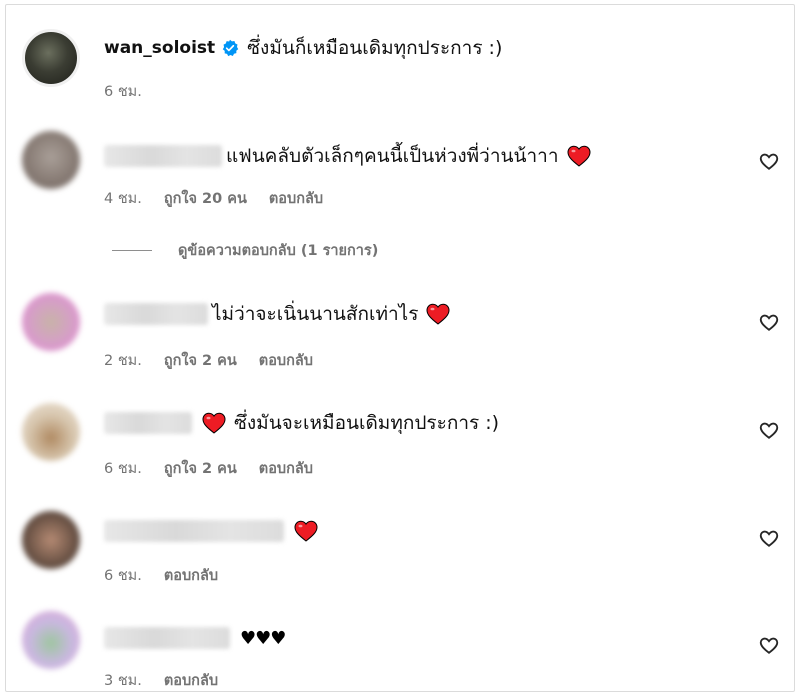 Image resolution: width=800 pixels, height=698 pixels. What do you see at coordinates (123, 199) in the screenshot?
I see `comment-timestamp: 4 ชม.` at bounding box center [123, 199].